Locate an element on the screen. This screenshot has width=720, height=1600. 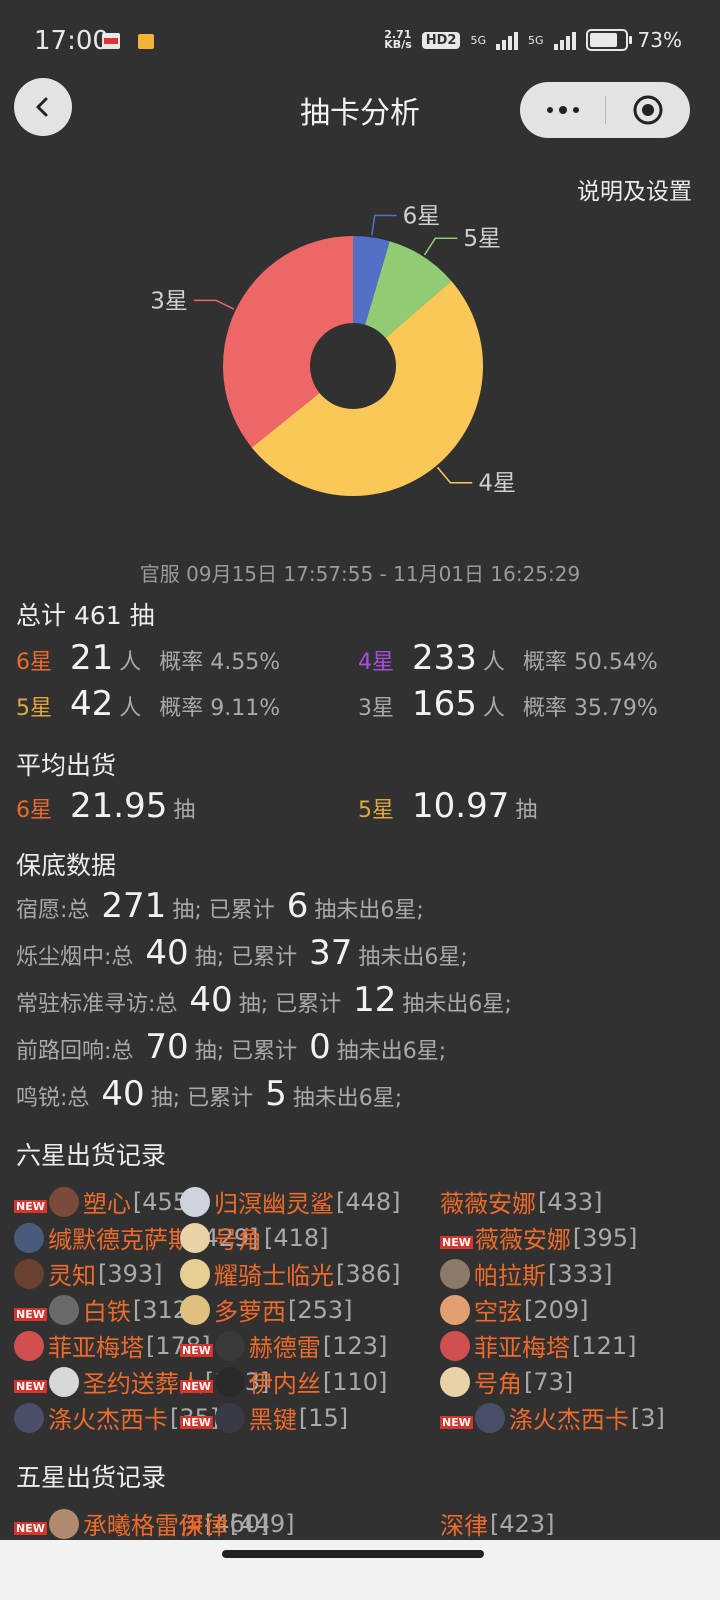
operator-name: 缄默德克萨斯 is located at coordinates (120, 1240).